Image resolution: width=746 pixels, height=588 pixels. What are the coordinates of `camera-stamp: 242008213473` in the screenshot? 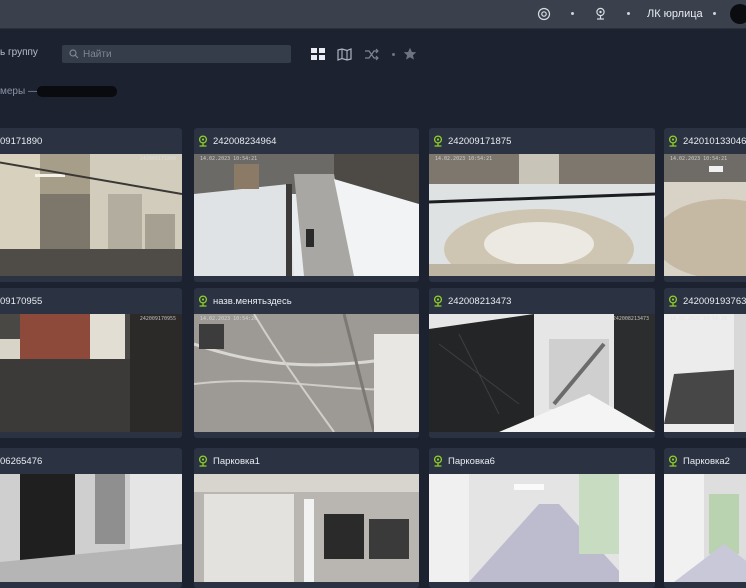 It's located at (630, 319).